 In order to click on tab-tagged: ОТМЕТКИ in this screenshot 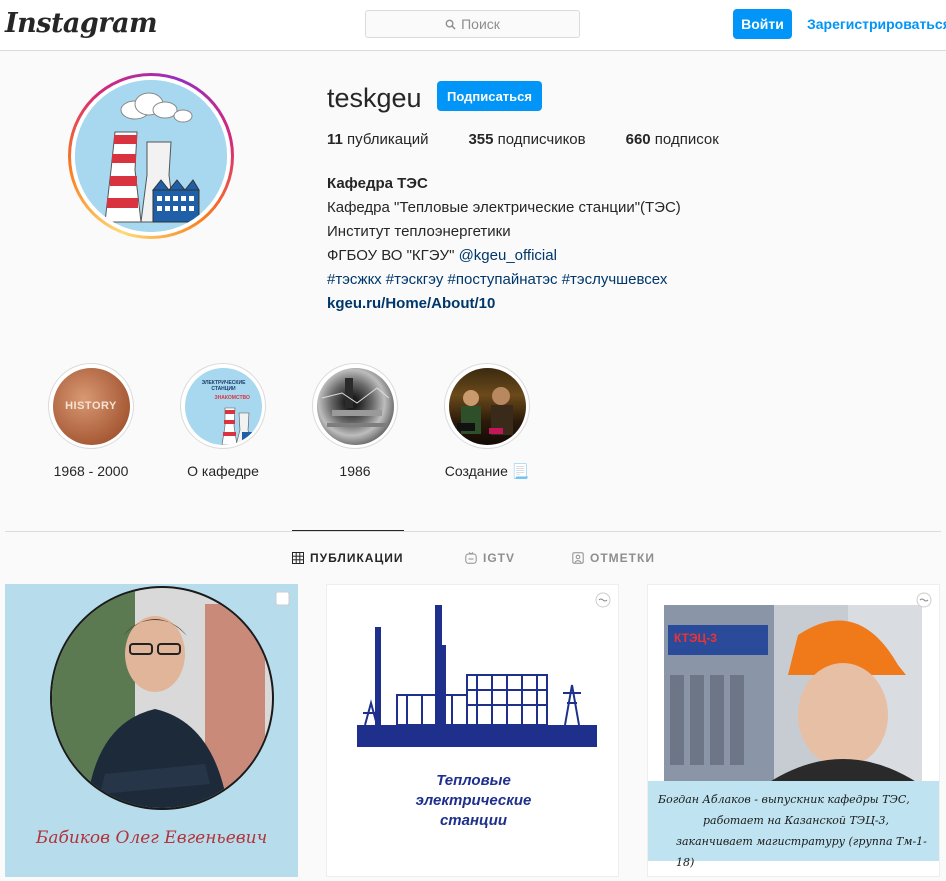, I will do `click(613, 558)`.